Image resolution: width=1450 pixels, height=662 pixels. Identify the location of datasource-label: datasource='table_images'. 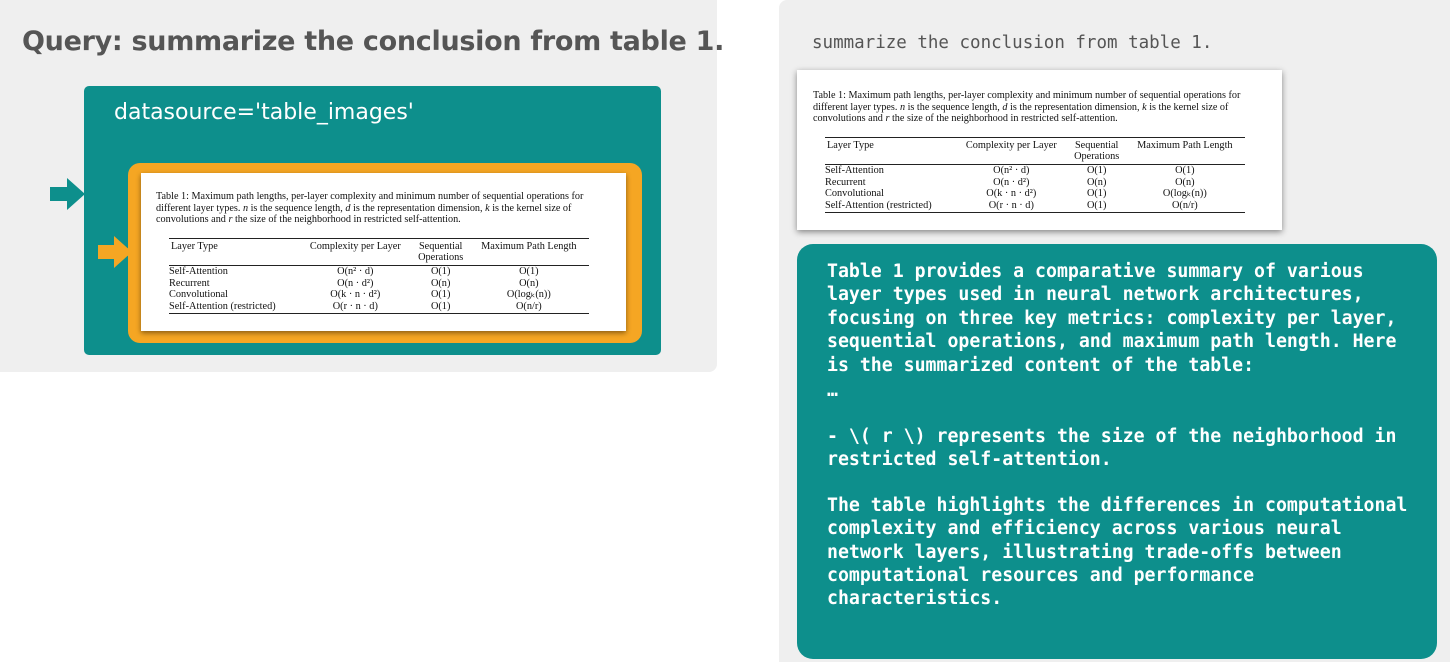
(264, 112).